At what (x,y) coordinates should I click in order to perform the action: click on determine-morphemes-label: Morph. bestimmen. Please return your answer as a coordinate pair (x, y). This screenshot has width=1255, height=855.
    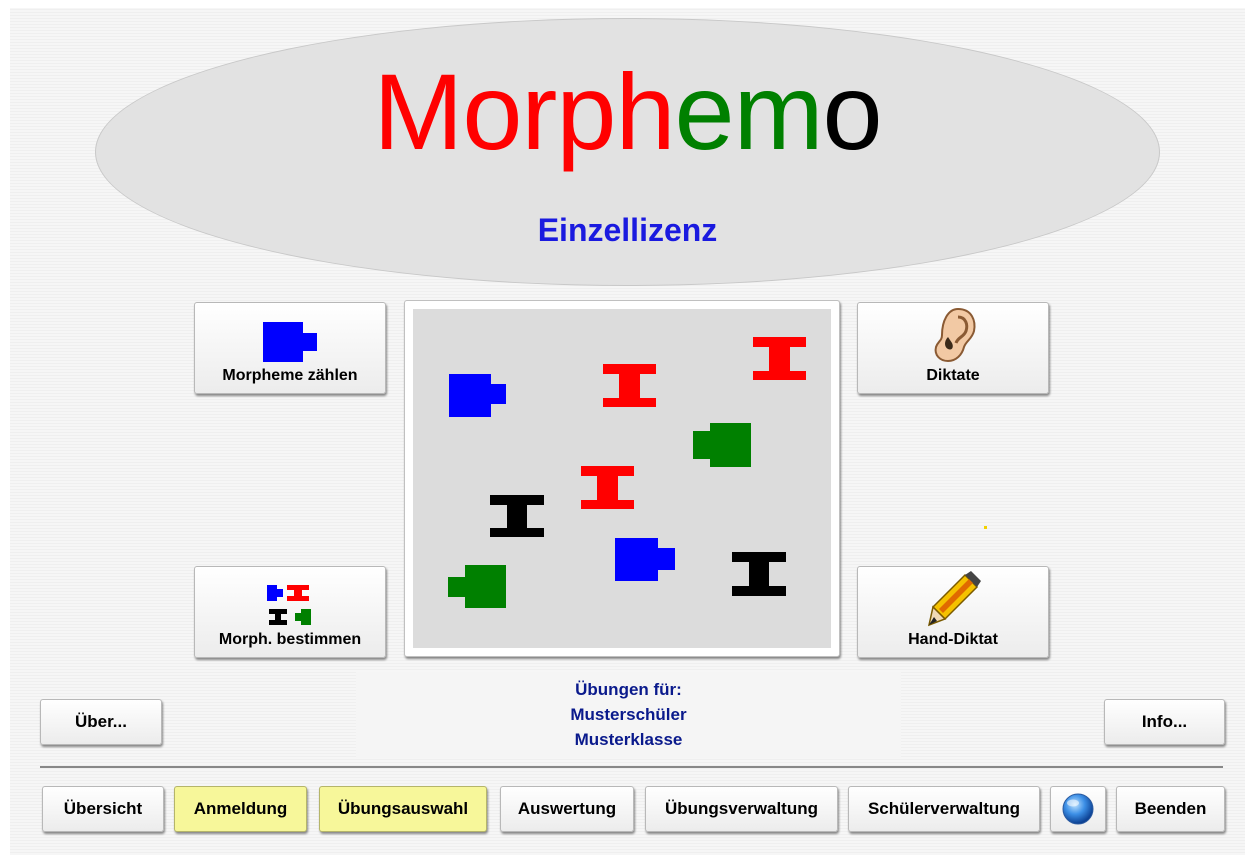
    Looking at the image, I should click on (290, 639).